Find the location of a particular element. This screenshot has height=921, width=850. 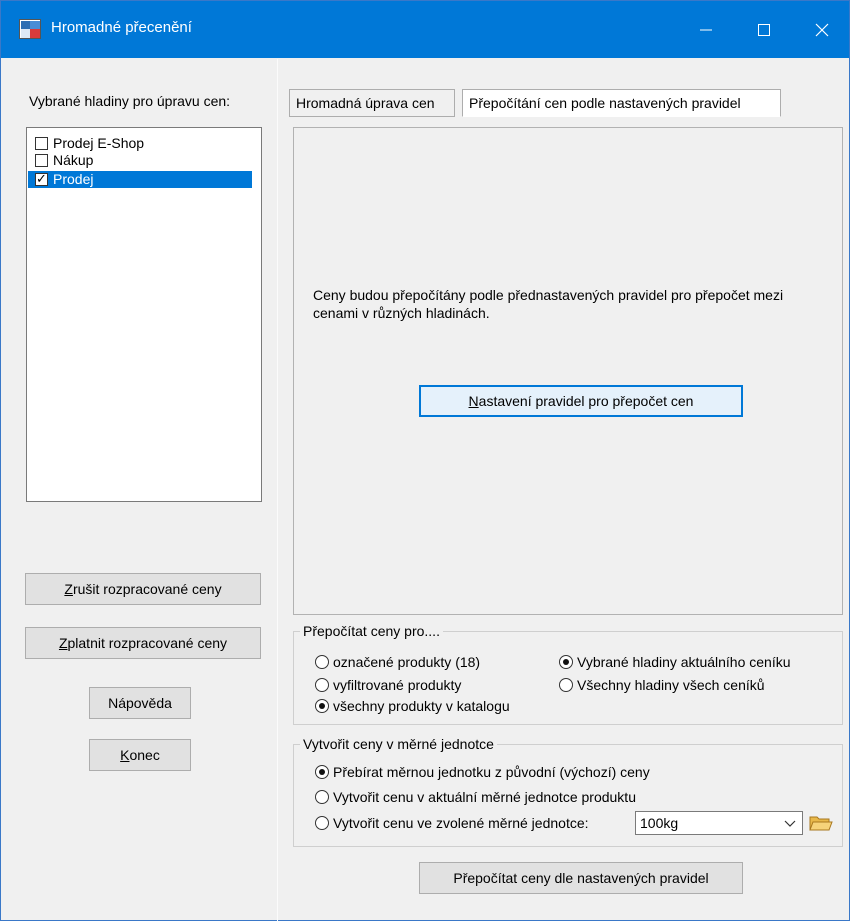

radio-label: vyfiltrované produkty is located at coordinates (397, 685).